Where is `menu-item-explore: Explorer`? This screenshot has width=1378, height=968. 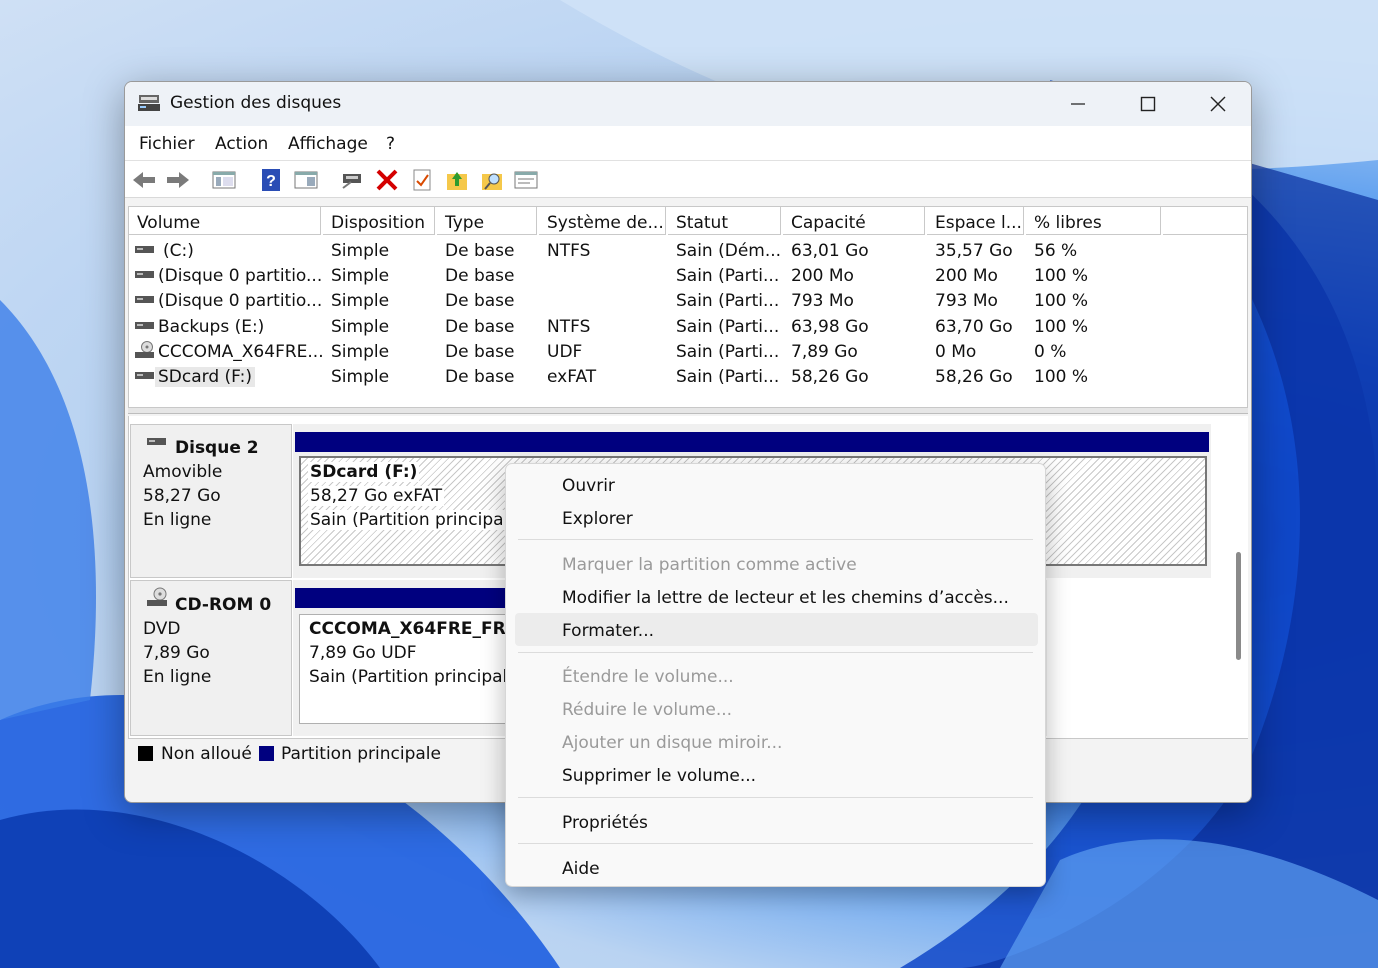
menu-item-explore: Explorer is located at coordinates (597, 519).